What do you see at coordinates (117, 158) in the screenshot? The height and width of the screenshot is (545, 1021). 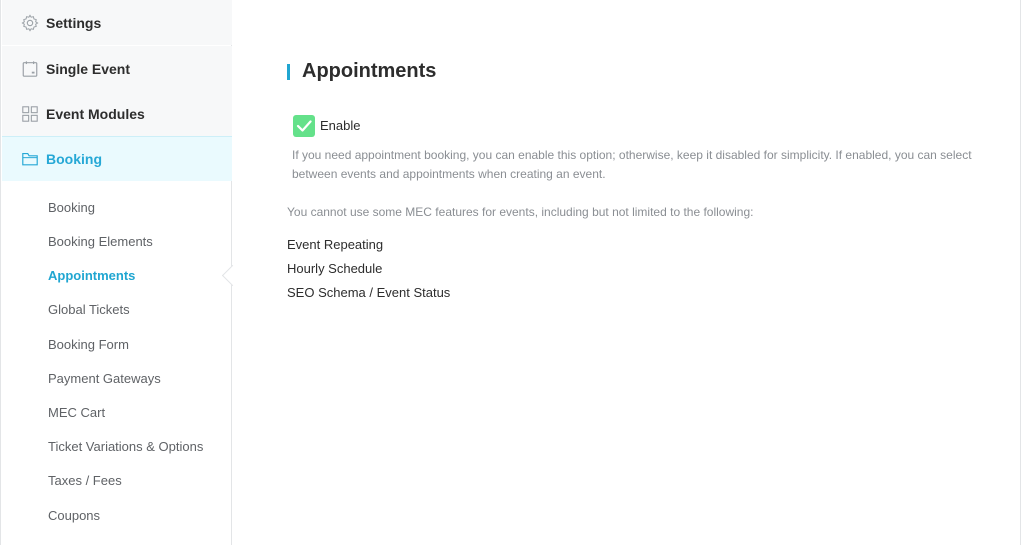 I see `sidebar-item-booking: Booking` at bounding box center [117, 158].